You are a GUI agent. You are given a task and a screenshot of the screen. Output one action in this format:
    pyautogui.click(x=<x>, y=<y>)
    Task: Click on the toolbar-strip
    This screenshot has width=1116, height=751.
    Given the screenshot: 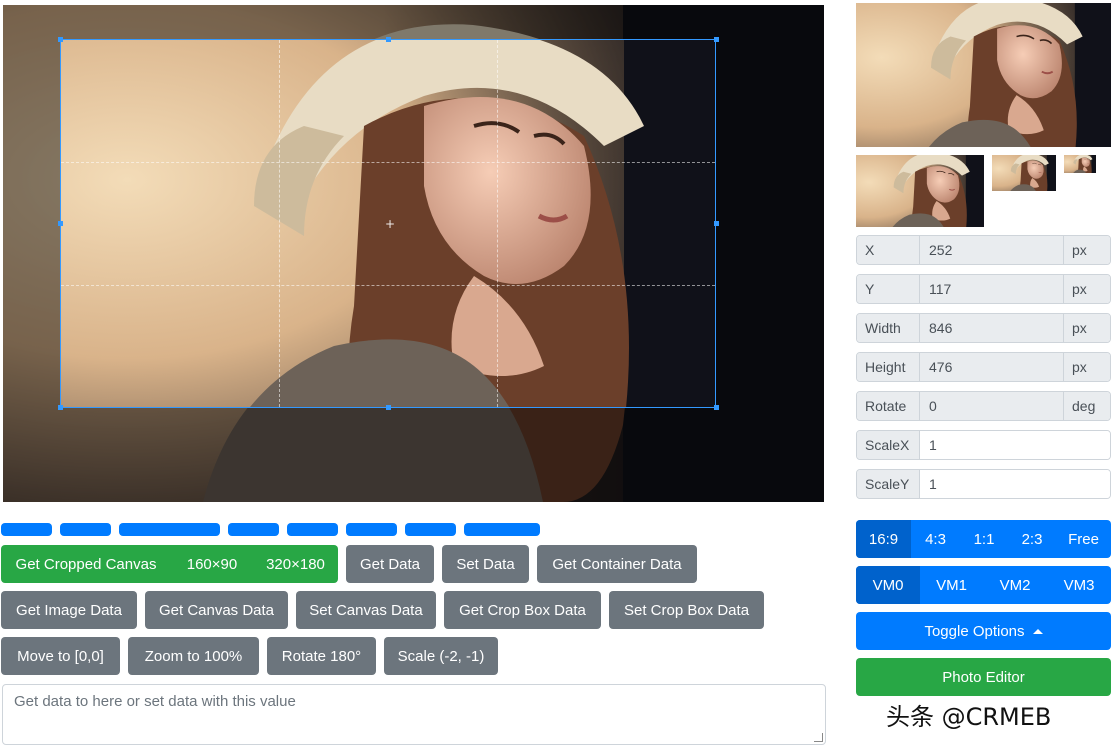 What is the action you would take?
    pyautogui.click(x=274, y=529)
    